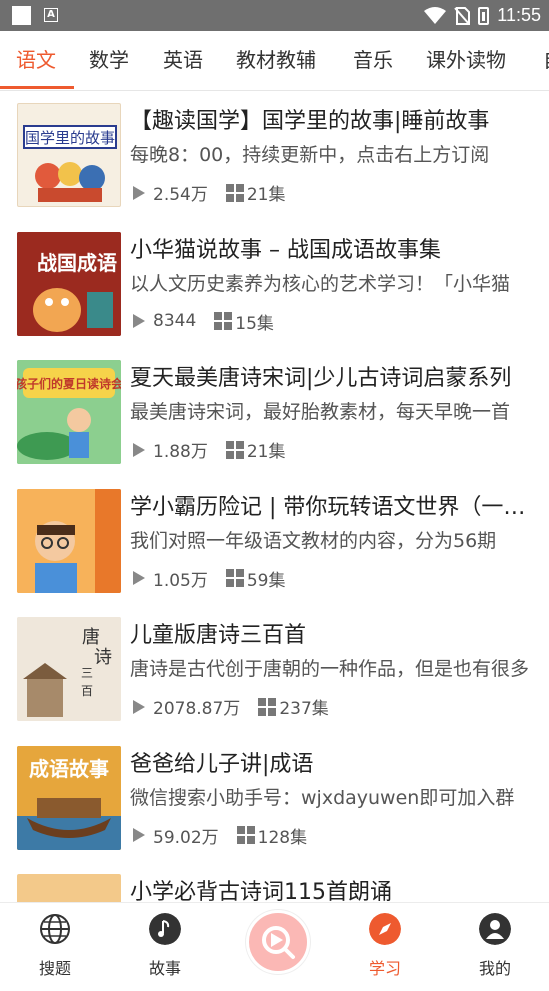 The width and height of the screenshot is (549, 991). What do you see at coordinates (519, 15) in the screenshot?
I see `clock: 11:55` at bounding box center [519, 15].